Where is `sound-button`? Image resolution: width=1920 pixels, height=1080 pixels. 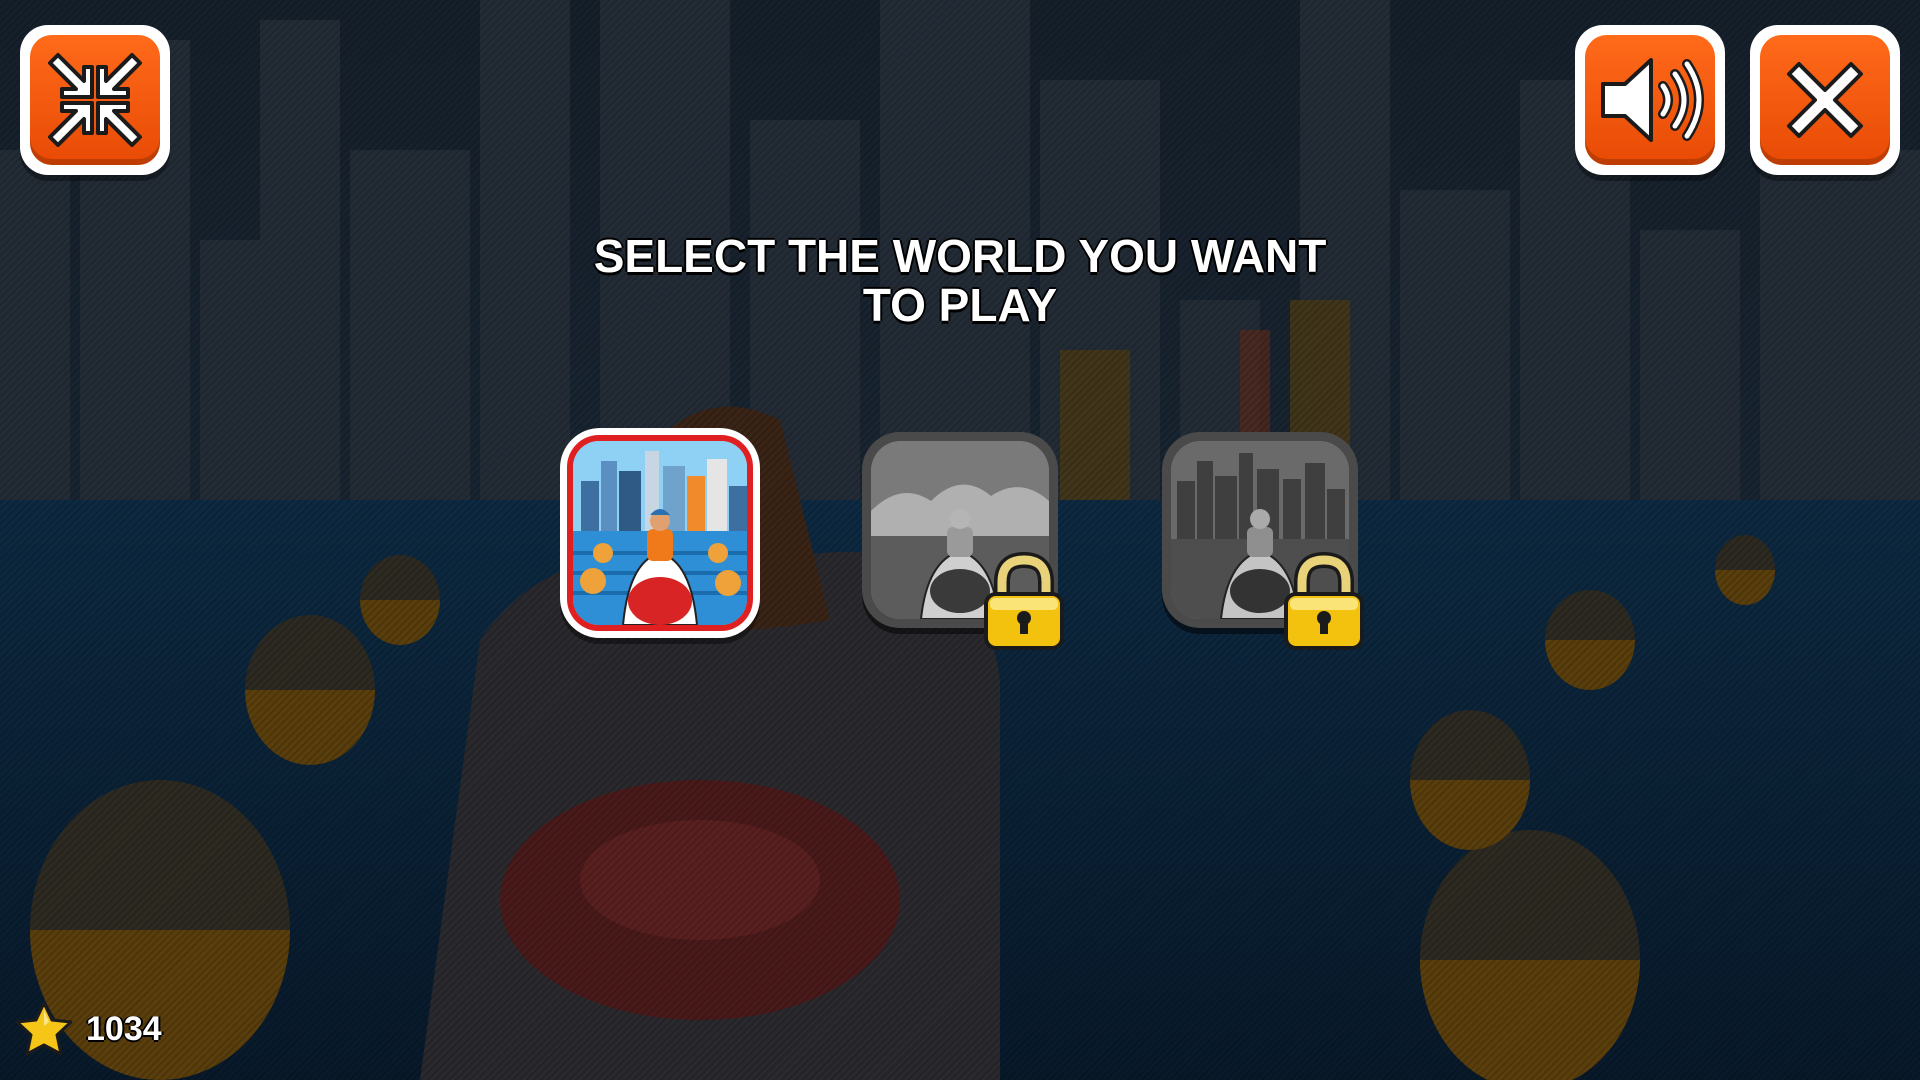 sound-button is located at coordinates (1650, 100).